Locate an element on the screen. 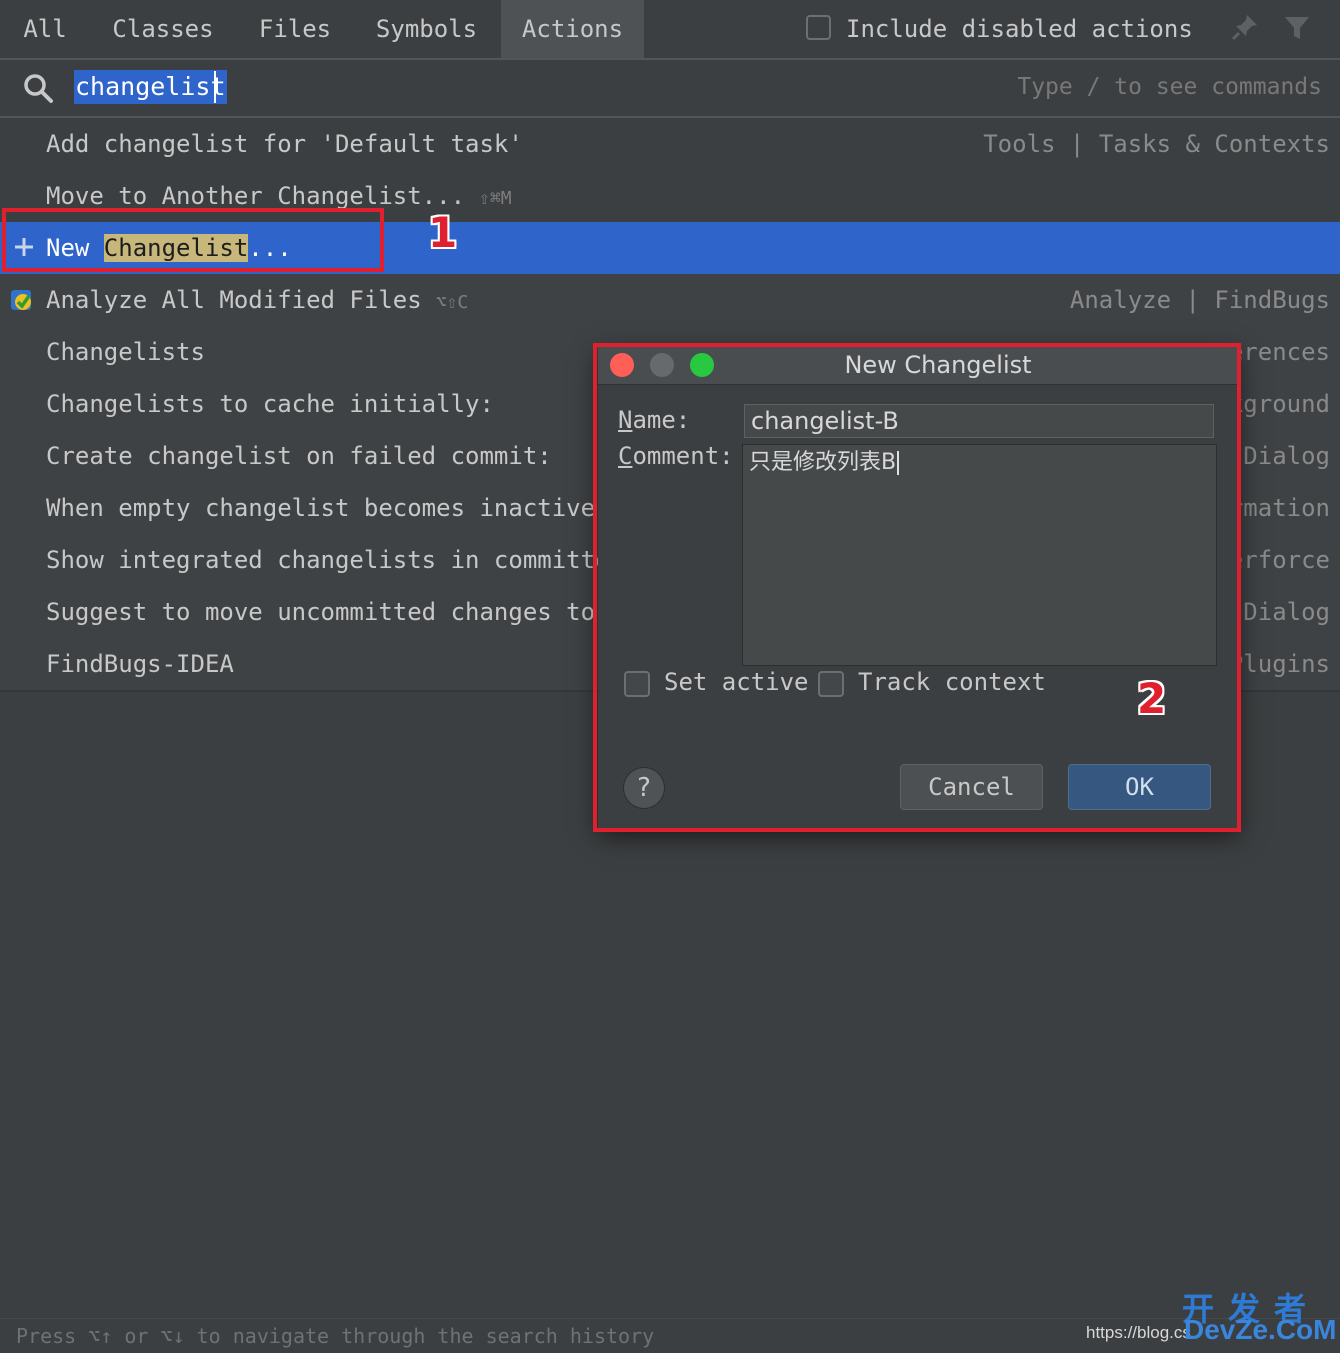  tab-actions: Actions is located at coordinates (572, 29).